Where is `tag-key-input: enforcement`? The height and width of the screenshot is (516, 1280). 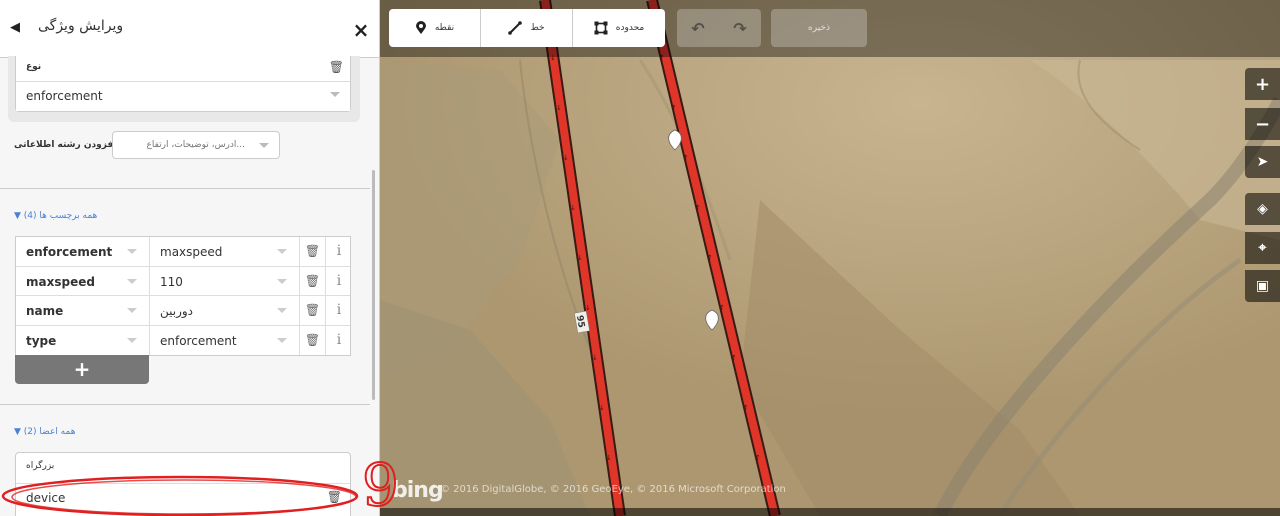 tag-key-input: enforcement is located at coordinates (83, 251).